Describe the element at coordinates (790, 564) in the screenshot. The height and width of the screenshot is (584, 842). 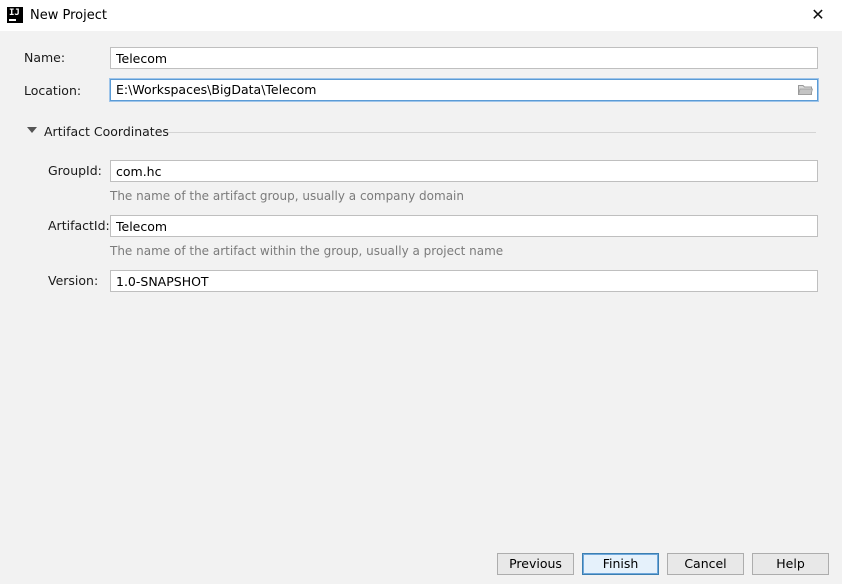
I see `help-button: Help` at that location.